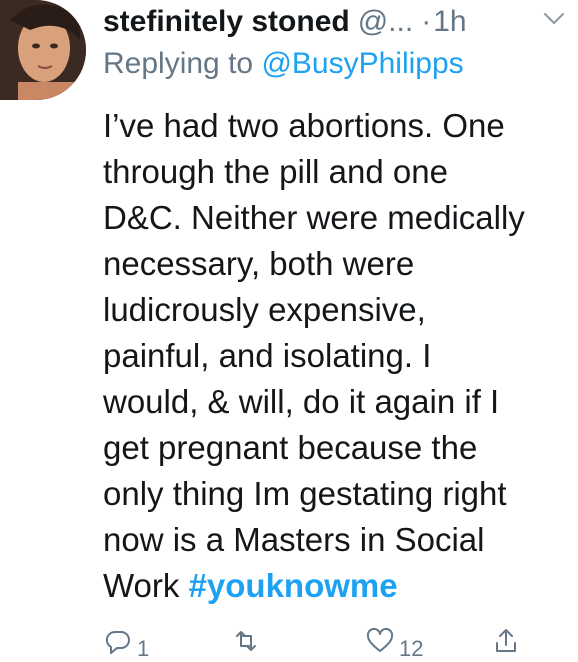 Image resolution: width=578 pixels, height=662 pixels. I want to click on like-count: 12, so click(411, 648).